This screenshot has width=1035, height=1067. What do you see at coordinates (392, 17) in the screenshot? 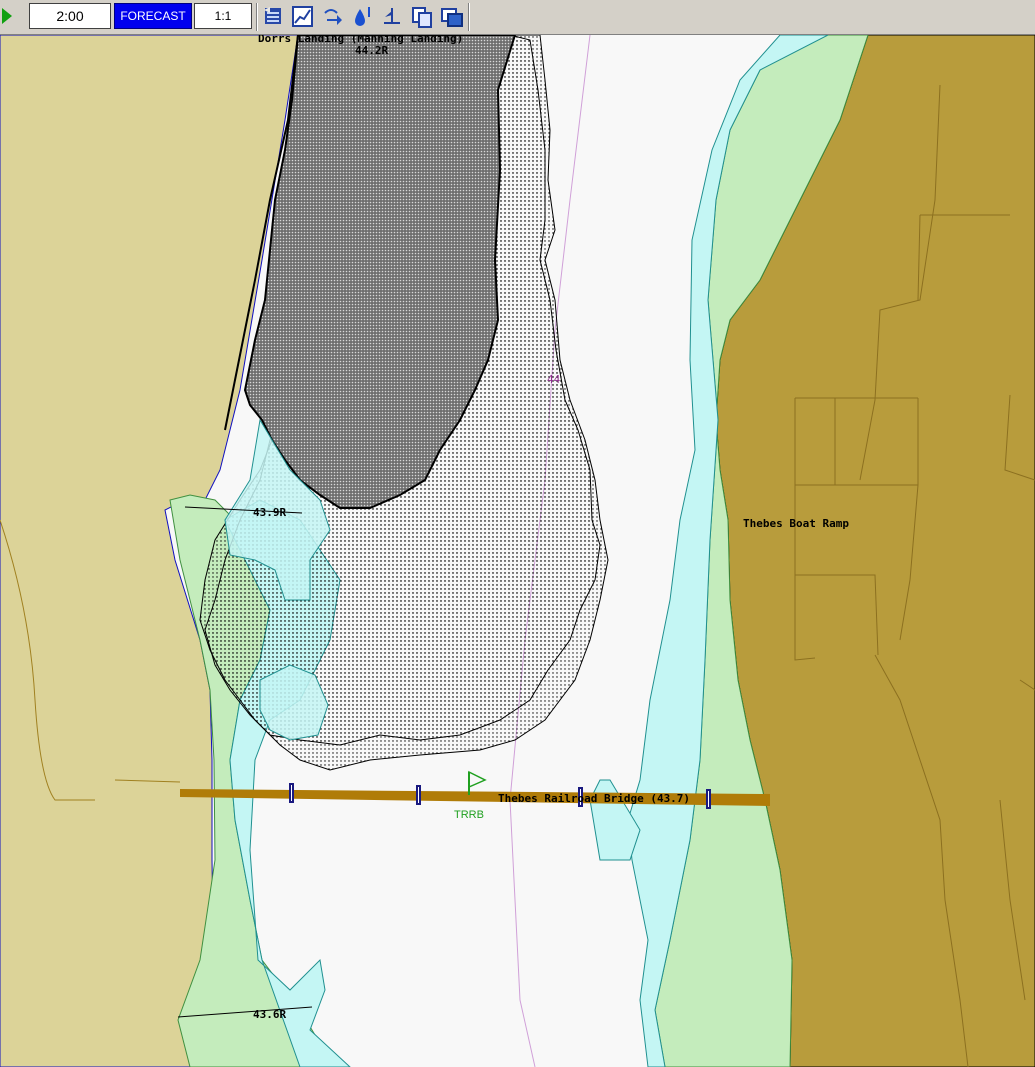
I see `wind-vane-icon` at bounding box center [392, 17].